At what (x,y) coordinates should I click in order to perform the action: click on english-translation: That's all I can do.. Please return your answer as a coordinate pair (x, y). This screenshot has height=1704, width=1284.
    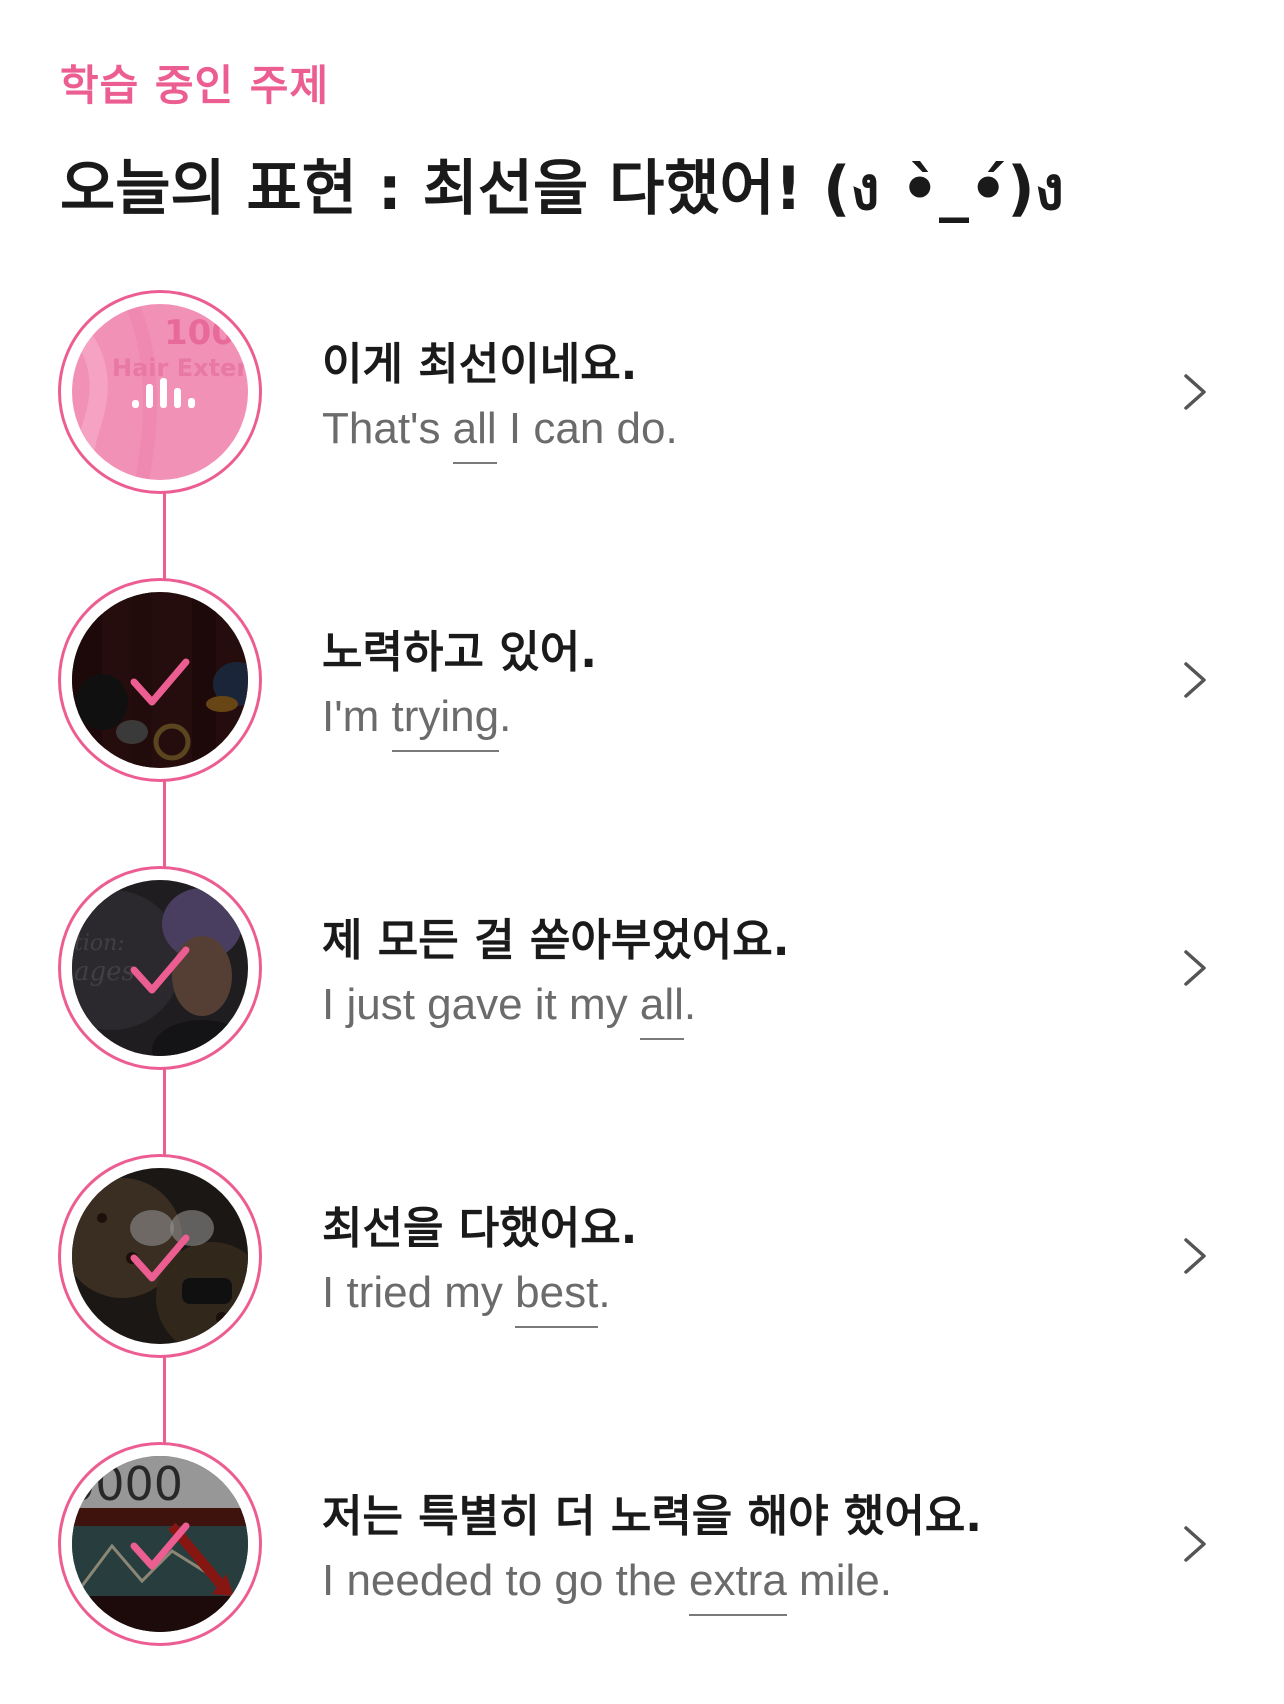
    Looking at the image, I should click on (500, 434).